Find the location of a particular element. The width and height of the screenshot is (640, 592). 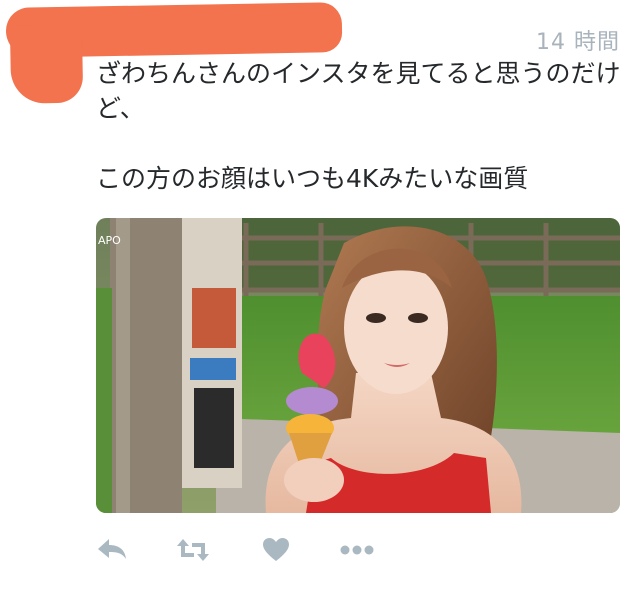

tweet-actions is located at coordinates (306, 550).